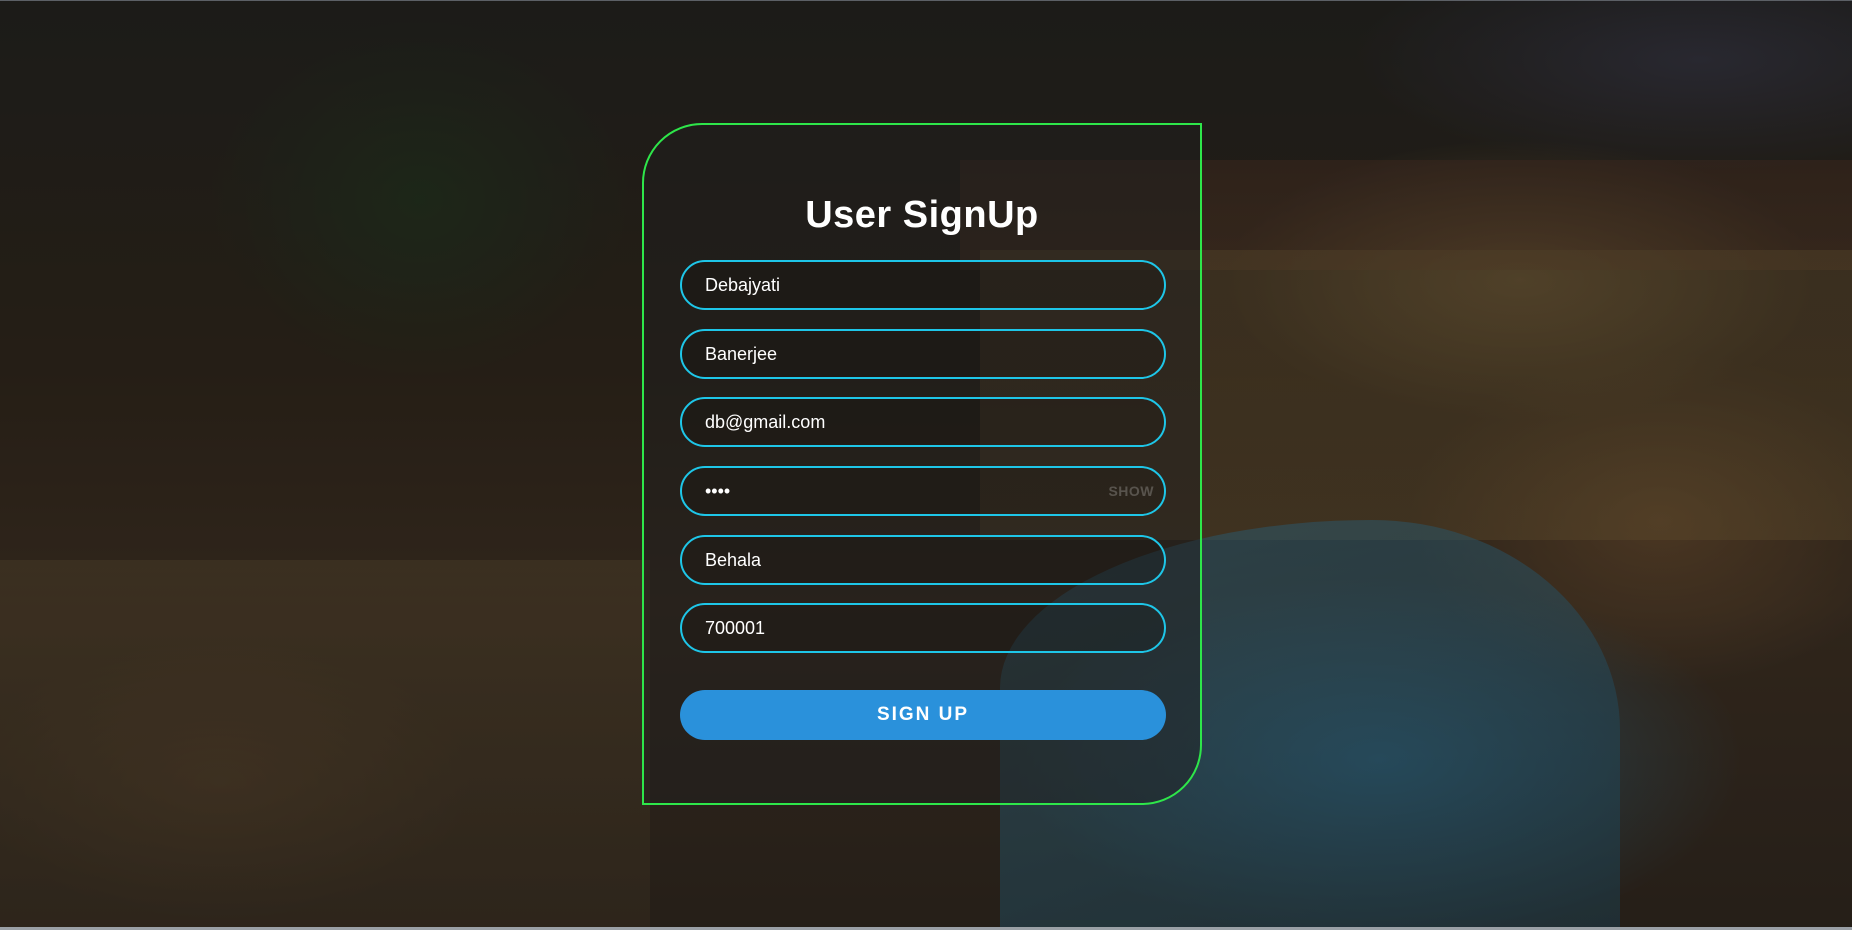 Image resolution: width=1852 pixels, height=930 pixels. Describe the element at coordinates (923, 628) in the screenshot. I see `pincode-field: 700001` at that location.